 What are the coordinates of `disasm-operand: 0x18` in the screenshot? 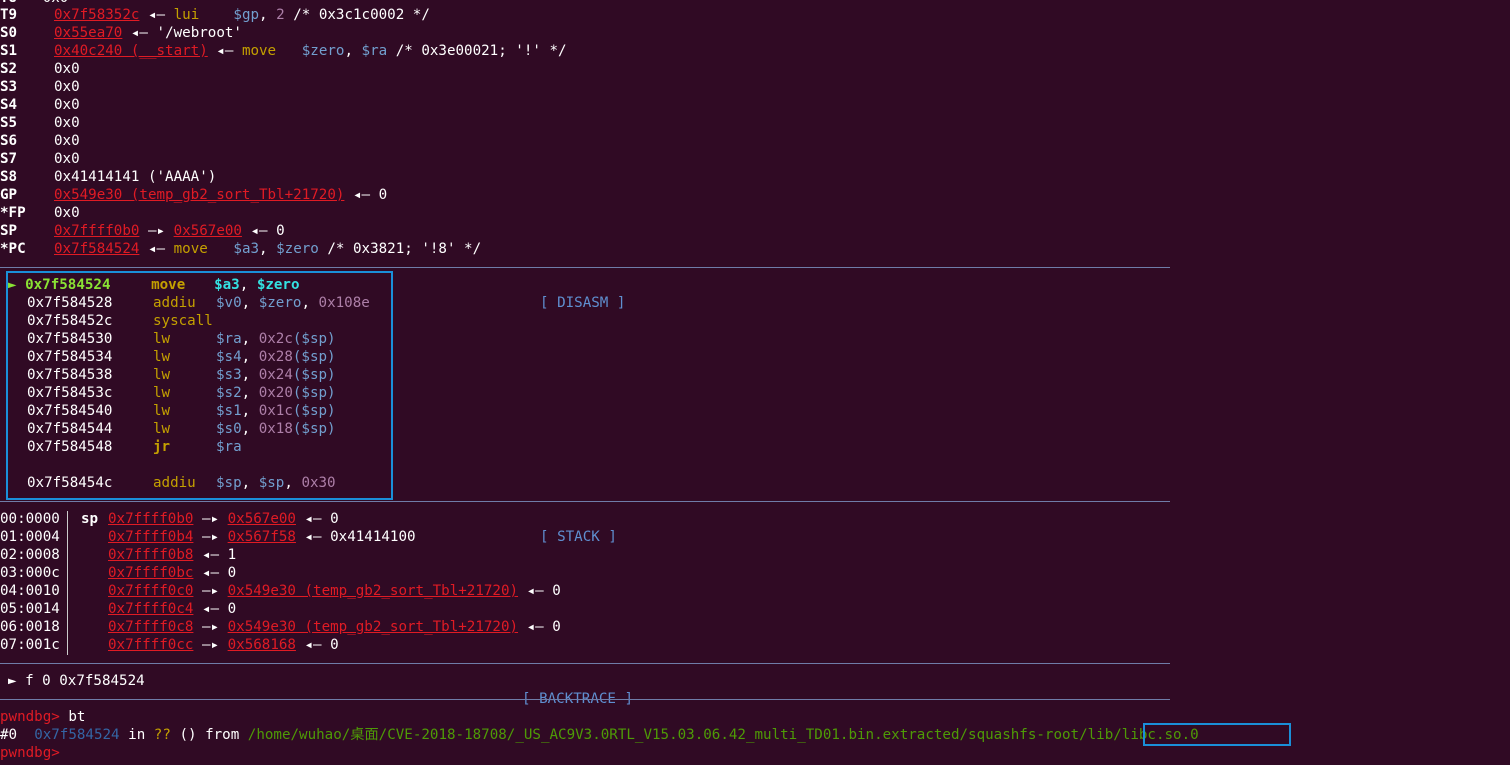 It's located at (275, 429).